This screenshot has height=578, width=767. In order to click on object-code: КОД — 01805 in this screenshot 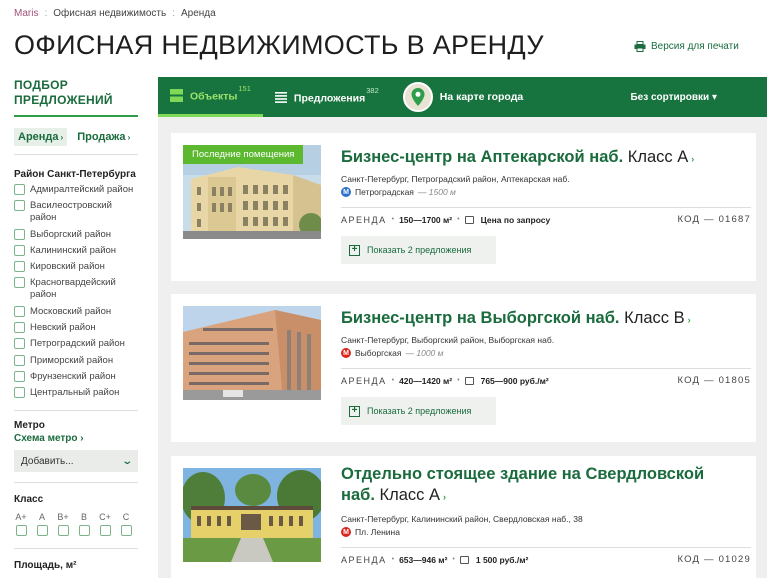, I will do `click(714, 380)`.